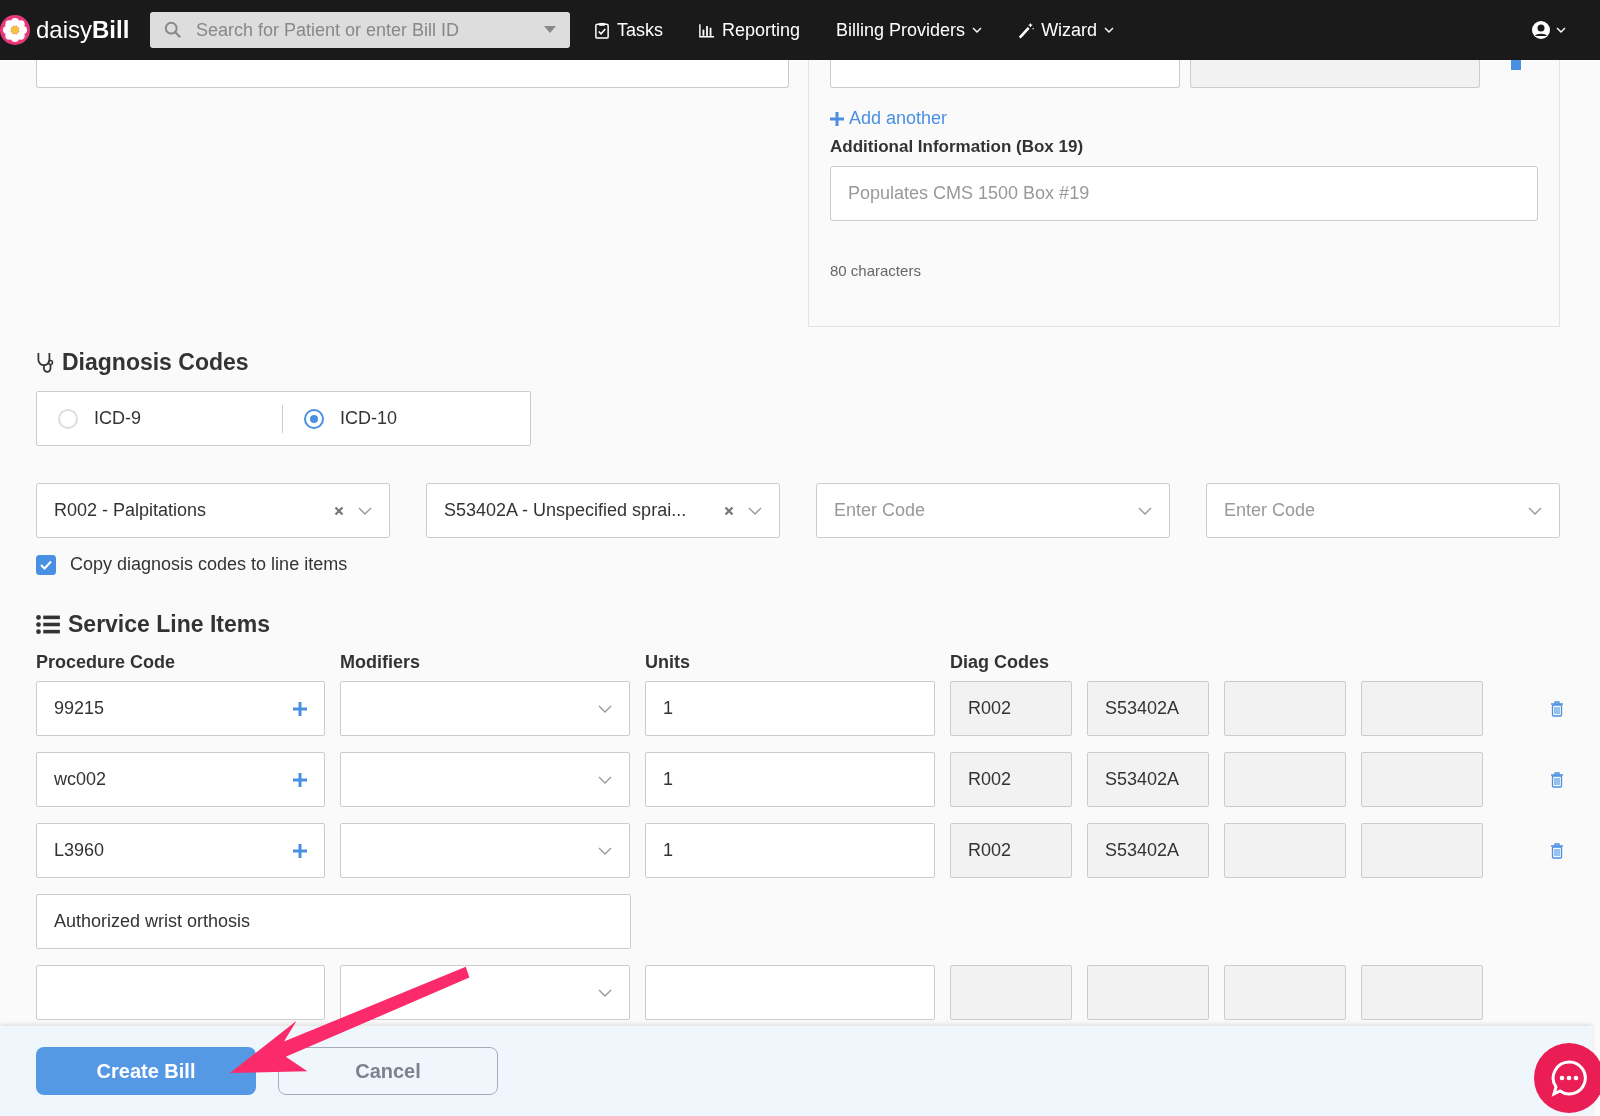  What do you see at coordinates (1000, 662) in the screenshot?
I see `column-header: Diag Codes` at bounding box center [1000, 662].